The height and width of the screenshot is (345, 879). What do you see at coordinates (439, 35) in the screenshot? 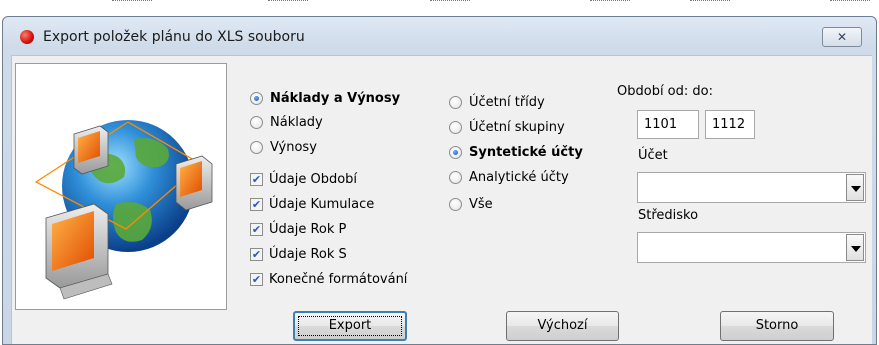
I see `title-bar: Export položek plánu do XLS souboru ✕` at bounding box center [439, 35].